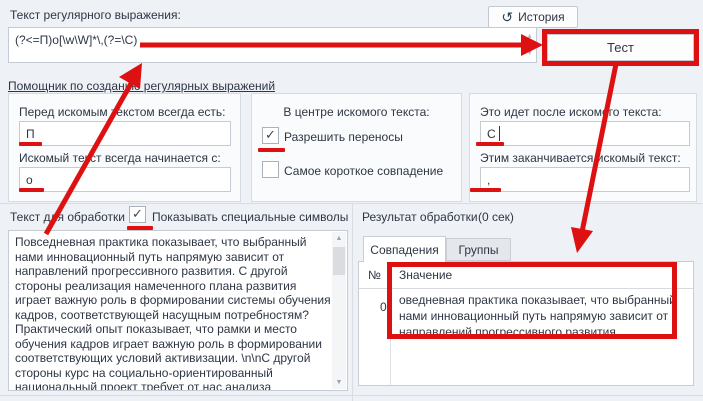 The height and width of the screenshot is (401, 703). What do you see at coordinates (507, 17) in the screenshot?
I see `history-icon: ↺` at bounding box center [507, 17].